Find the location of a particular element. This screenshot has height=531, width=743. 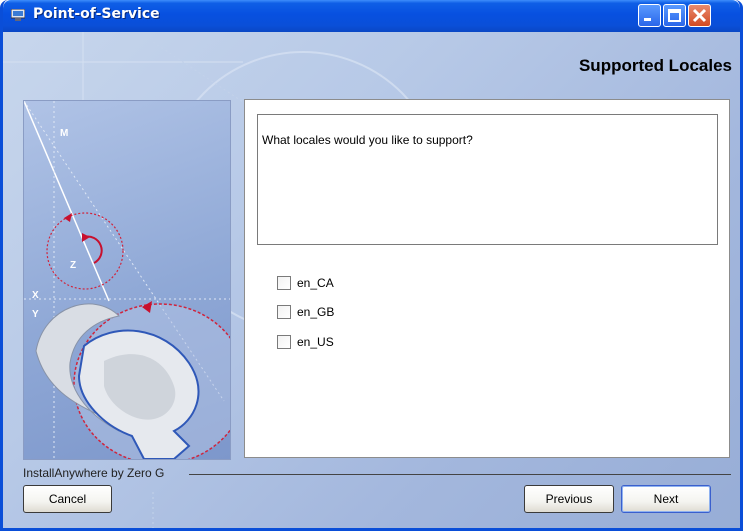

checkbox-label: en_CA is located at coordinates (315, 283).